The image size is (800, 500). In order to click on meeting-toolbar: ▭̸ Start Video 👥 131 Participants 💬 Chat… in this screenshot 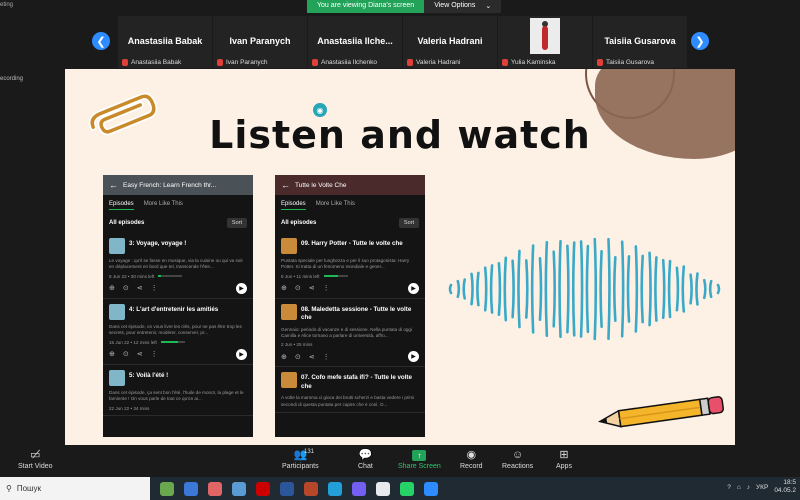, I will do `click(400, 462)`.